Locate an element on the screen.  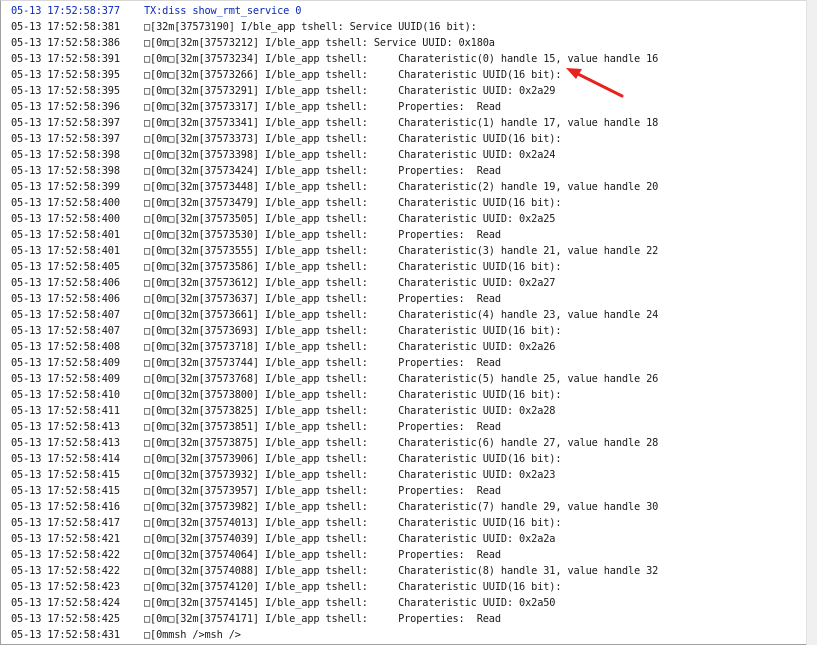
log-timestamp: 05-13 17:52:58:421 is located at coordinates (65, 539).